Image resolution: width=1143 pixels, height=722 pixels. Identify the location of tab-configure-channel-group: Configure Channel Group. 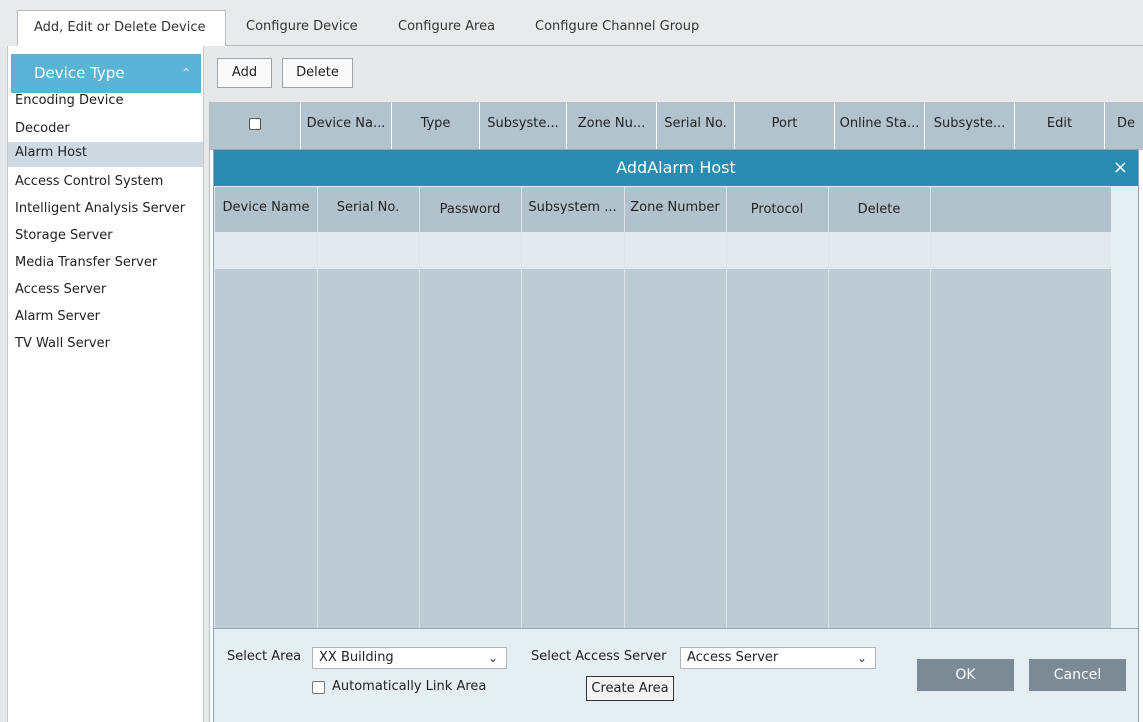
(617, 28).